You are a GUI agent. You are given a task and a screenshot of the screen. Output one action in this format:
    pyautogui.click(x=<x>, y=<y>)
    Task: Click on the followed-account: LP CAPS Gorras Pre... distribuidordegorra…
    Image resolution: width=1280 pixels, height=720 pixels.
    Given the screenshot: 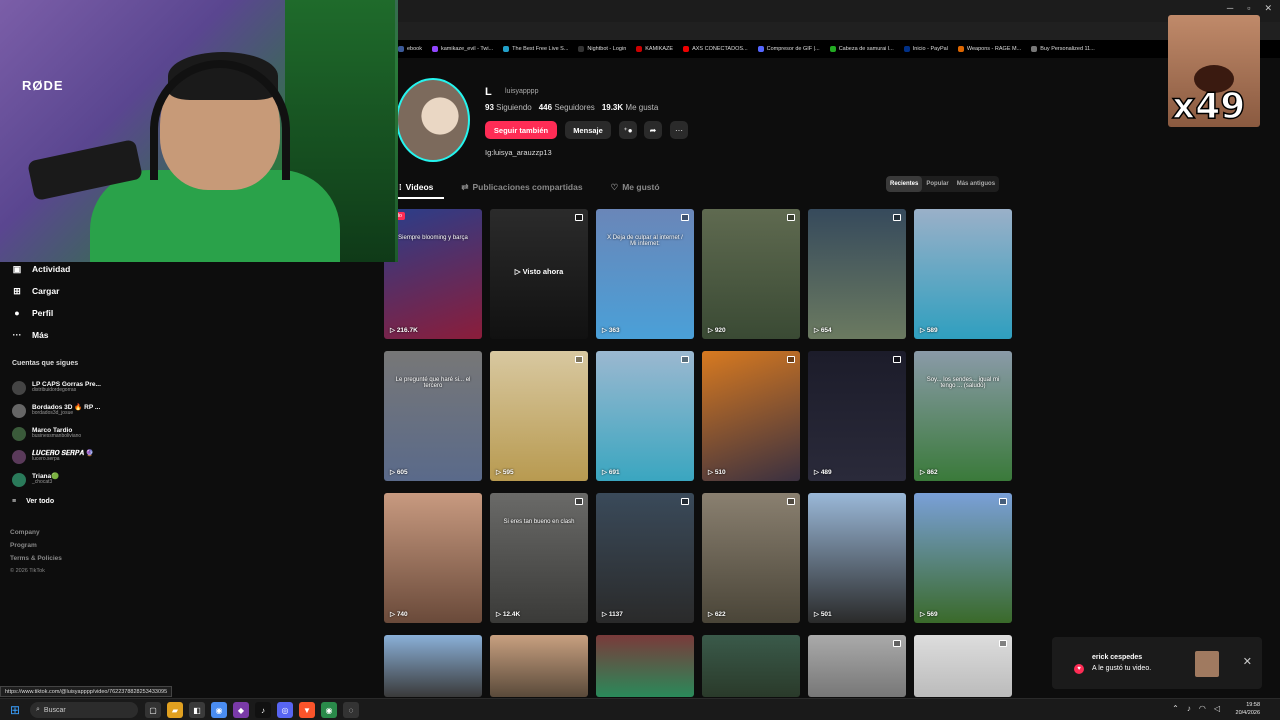 What is the action you would take?
    pyautogui.click(x=60, y=387)
    